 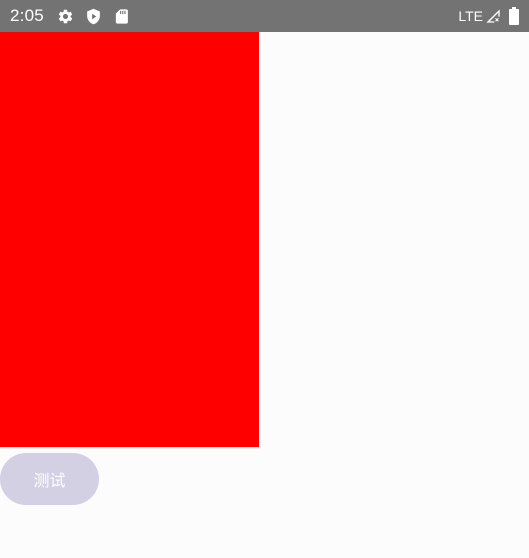 I want to click on status-bar-left: 2:05, so click(x=75, y=16).